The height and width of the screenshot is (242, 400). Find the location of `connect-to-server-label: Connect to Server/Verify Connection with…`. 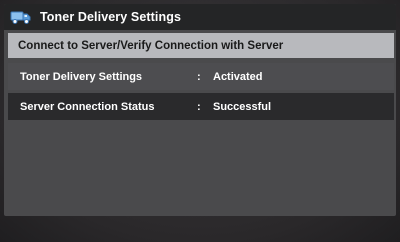

connect-to-server-label: Connect to Server/Verify Connection with… is located at coordinates (151, 45).